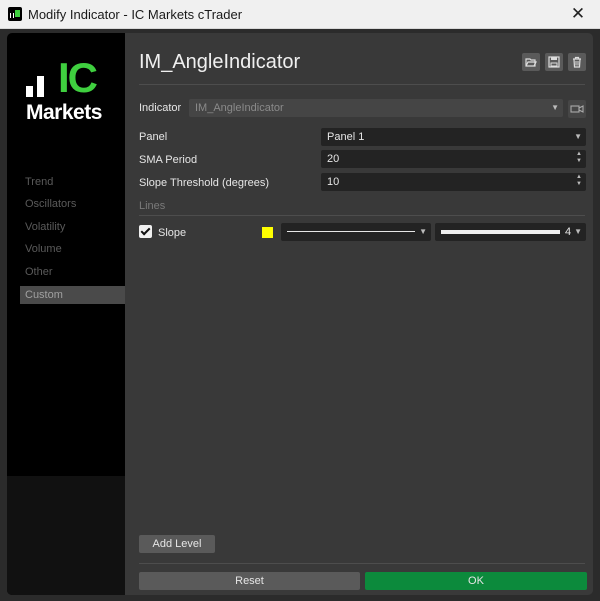 Image resolution: width=600 pixels, height=601 pixels. I want to click on indicator-label: Indicator, so click(160, 108).